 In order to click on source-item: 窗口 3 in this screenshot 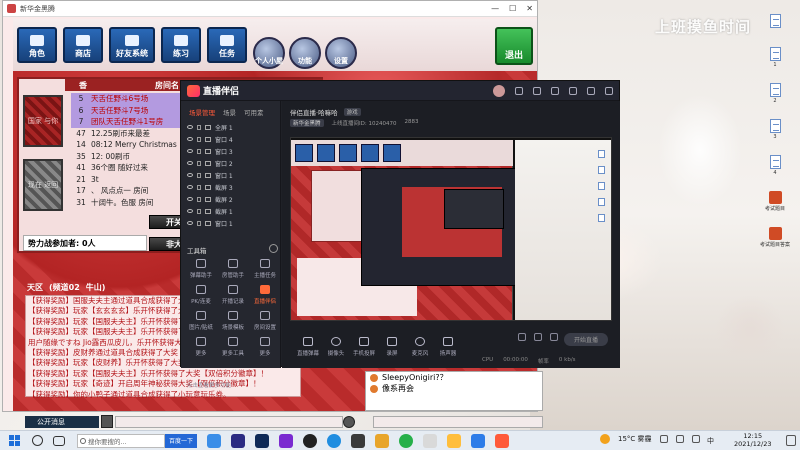, I will do `click(230, 151)`.